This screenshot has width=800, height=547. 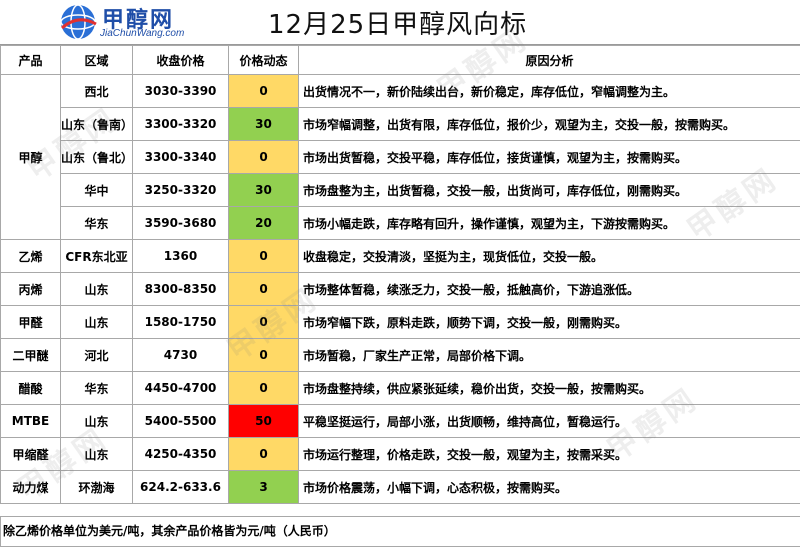 I want to click on table-row: 二甲醚 河北 4730 0 市场暂稳，厂家生产正常，局部价格下调。, so click(x=400, y=355).